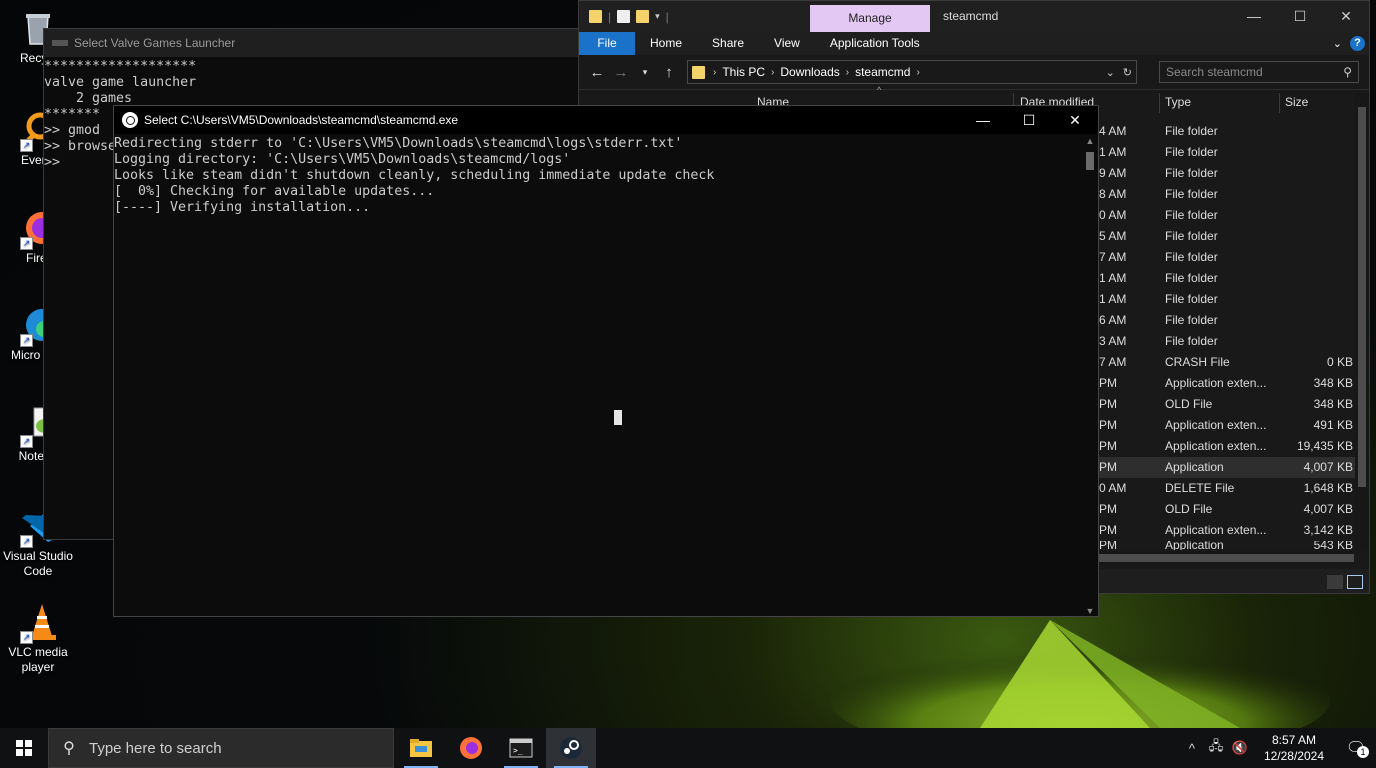 Image resolution: width=1376 pixels, height=768 pixels. Describe the element at coordinates (1328, 488) in the screenshot. I see `cell-size: 1,648 KB` at that location.